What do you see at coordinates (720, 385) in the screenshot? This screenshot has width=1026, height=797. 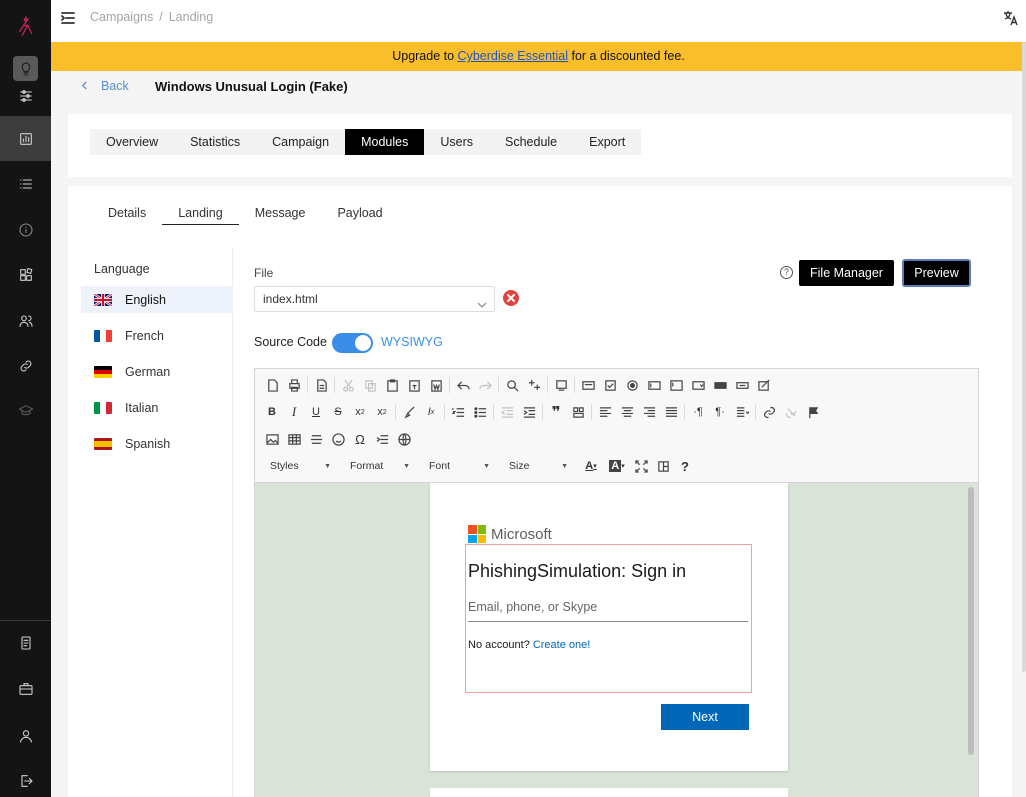 I see `button-field-icon` at bounding box center [720, 385].